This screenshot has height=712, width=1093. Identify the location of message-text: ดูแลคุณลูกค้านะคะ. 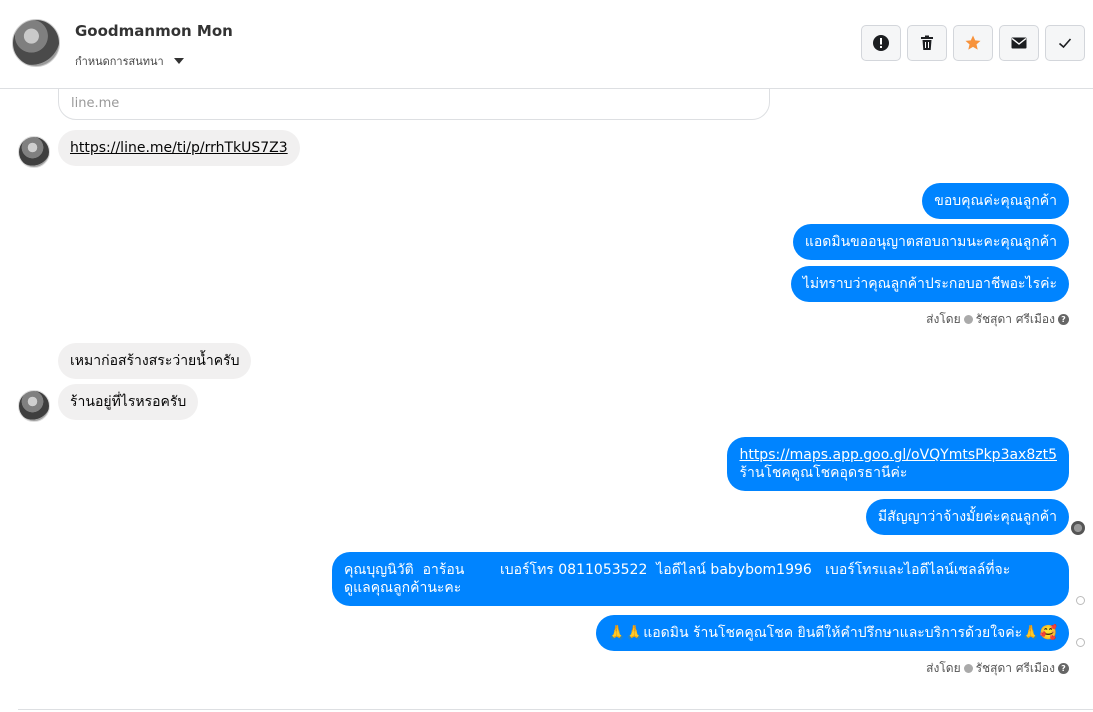
(403, 588).